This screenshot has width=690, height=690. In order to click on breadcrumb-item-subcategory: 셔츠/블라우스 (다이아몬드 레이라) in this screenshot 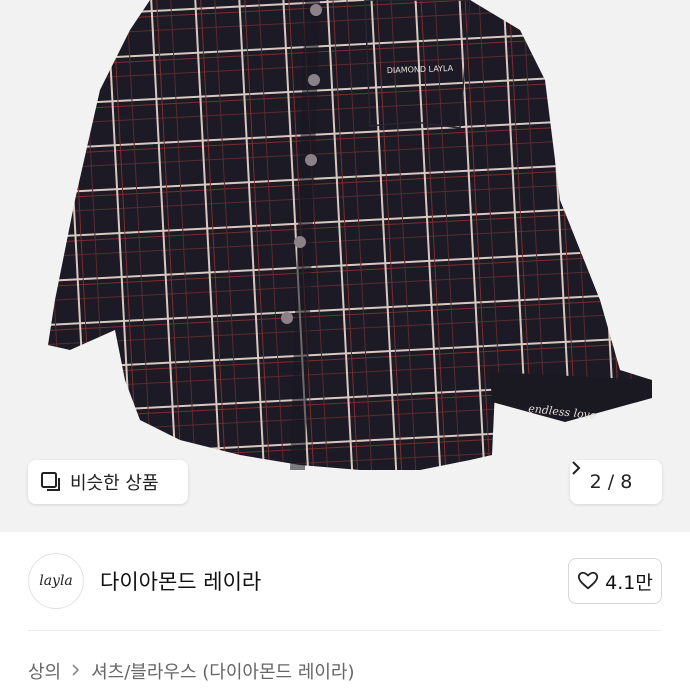, I will do `click(222, 671)`.